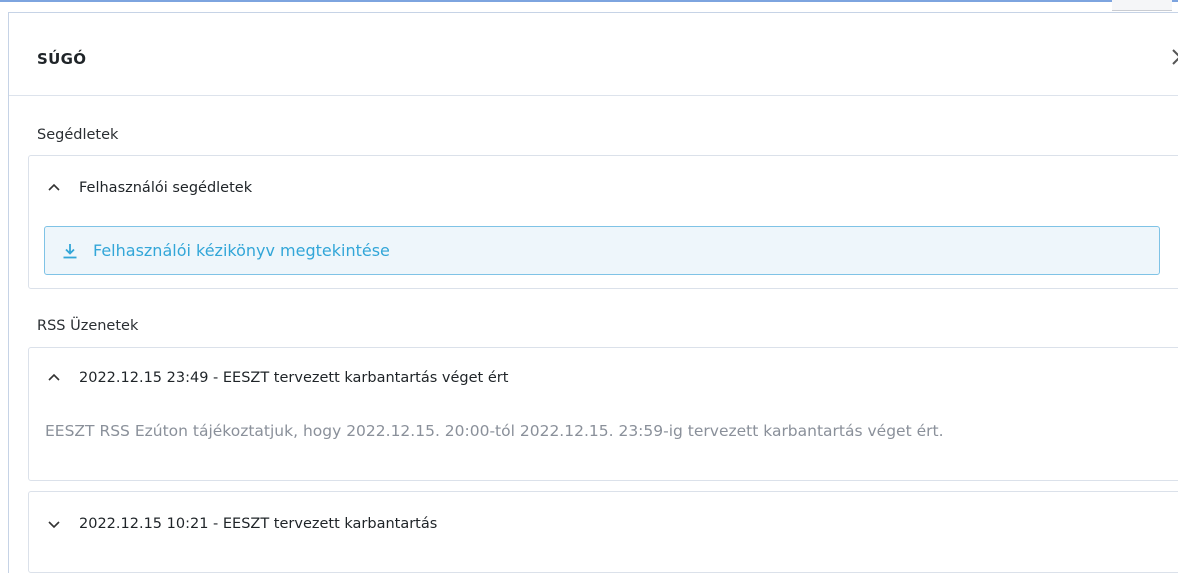 Image resolution: width=1178 pixels, height=573 pixels. Describe the element at coordinates (166, 188) in the screenshot. I see `guides-accordion-title: Felhasználói segédletek` at that location.